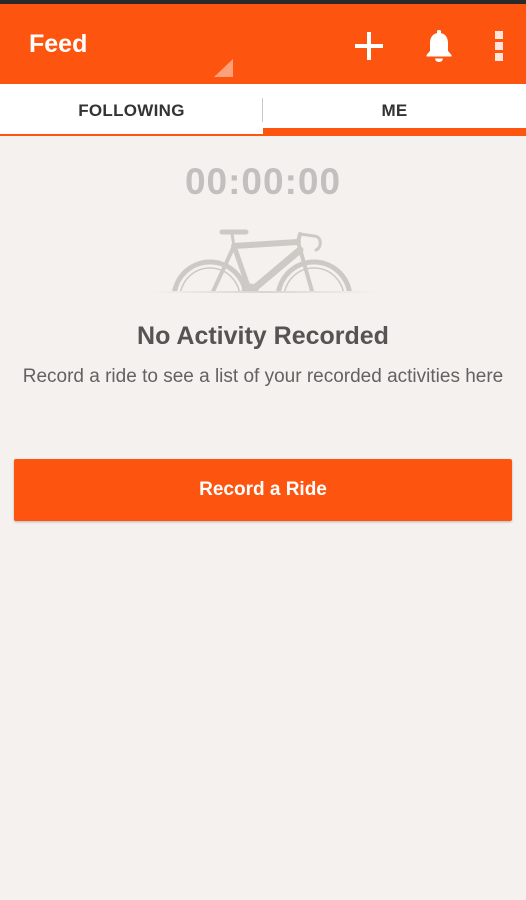 The width and height of the screenshot is (526, 900). I want to click on overflow-menu-button, so click(499, 46).